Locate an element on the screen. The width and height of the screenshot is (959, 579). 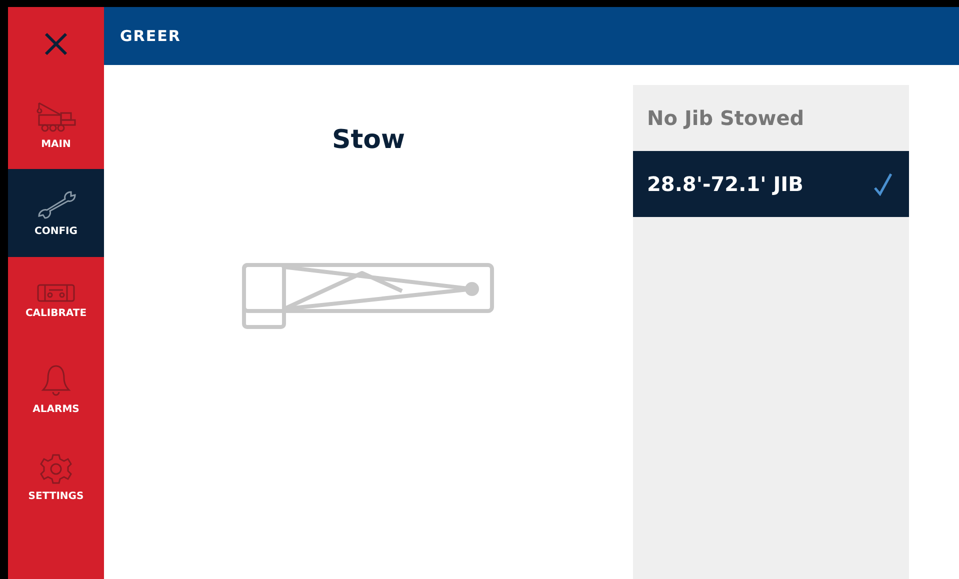
jib-option: 28.8'-72.1' JIB is located at coordinates (771, 184).